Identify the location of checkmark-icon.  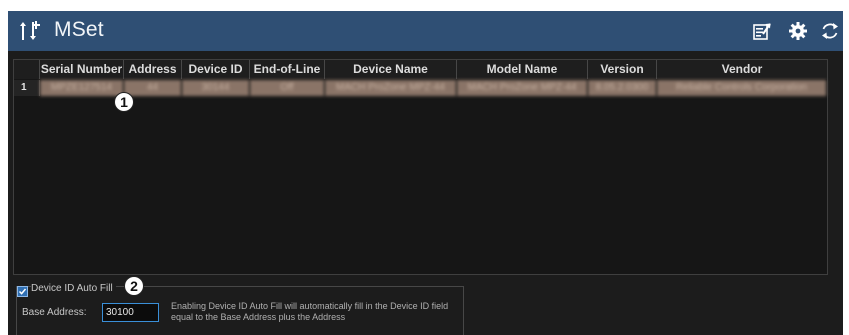
(22, 291).